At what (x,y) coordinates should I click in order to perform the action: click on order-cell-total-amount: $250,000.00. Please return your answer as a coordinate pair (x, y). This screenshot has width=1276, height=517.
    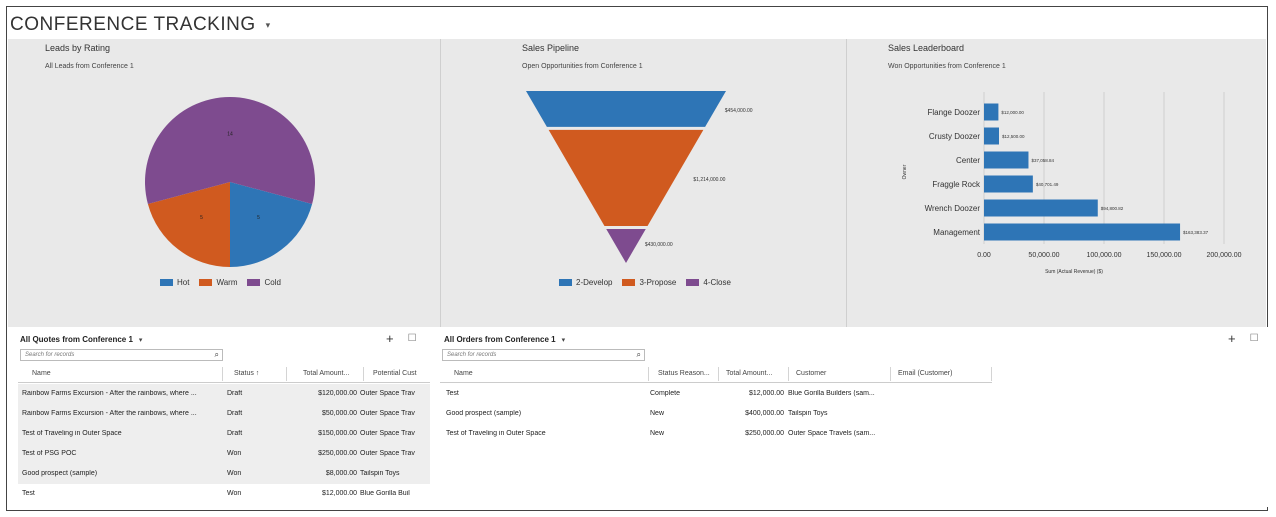
    Looking at the image, I should click on (764, 433).